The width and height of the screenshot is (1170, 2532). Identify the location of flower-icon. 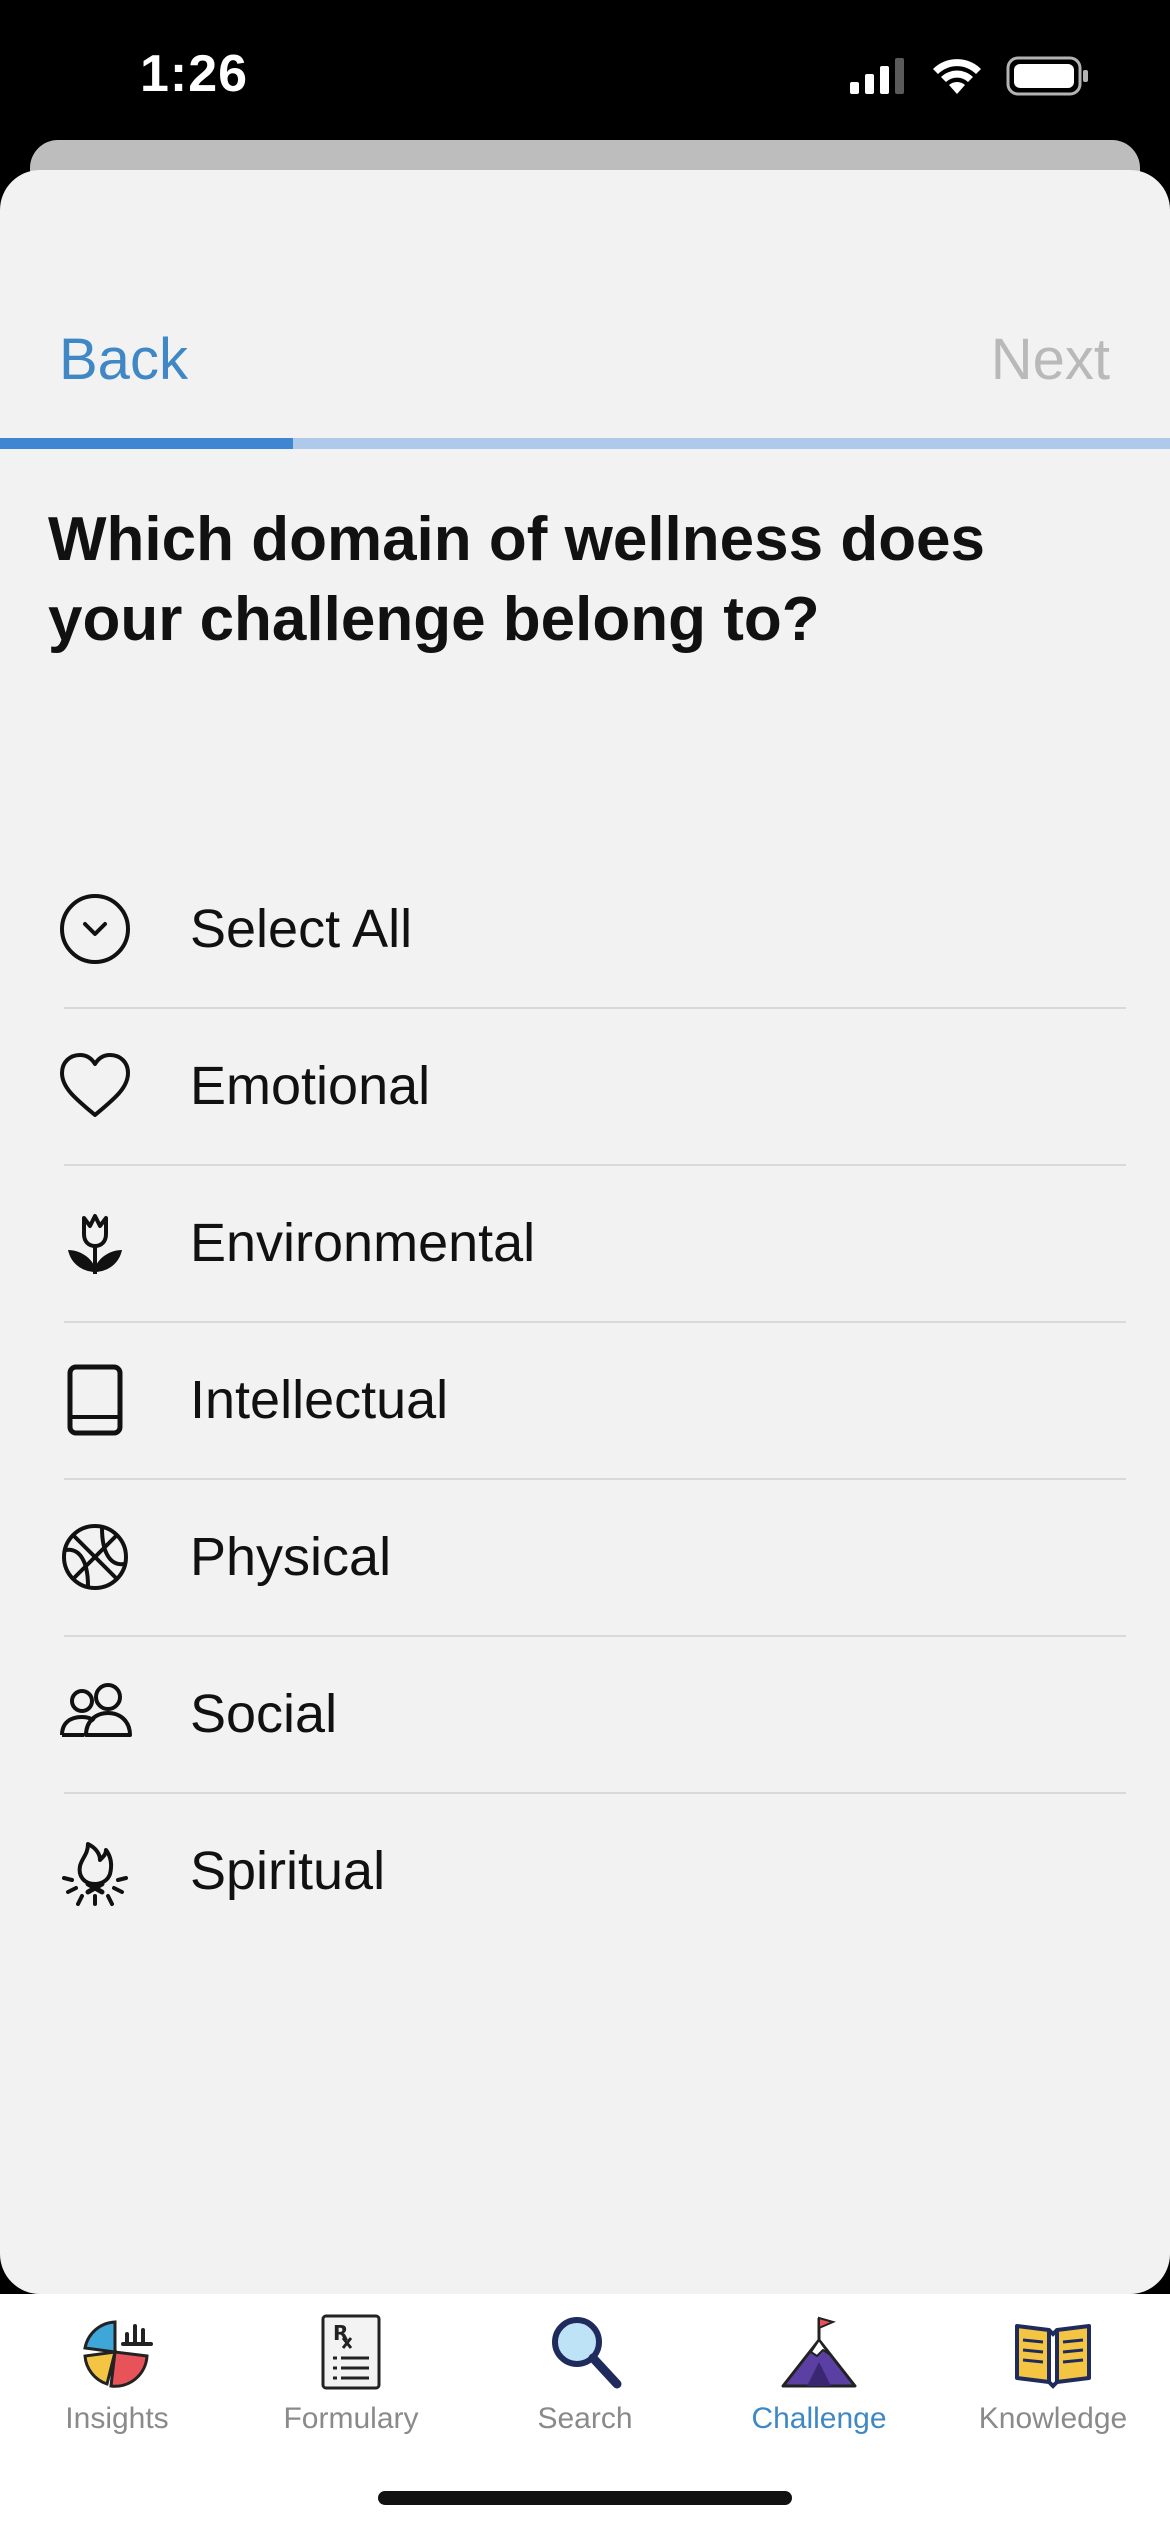
(95, 1244).